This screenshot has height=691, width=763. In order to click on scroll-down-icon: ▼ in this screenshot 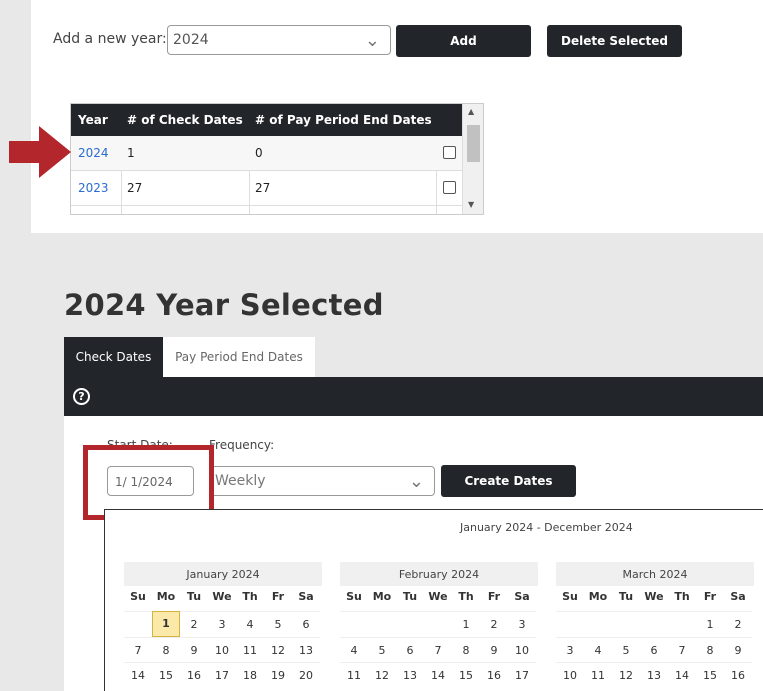, I will do `click(471, 204)`.